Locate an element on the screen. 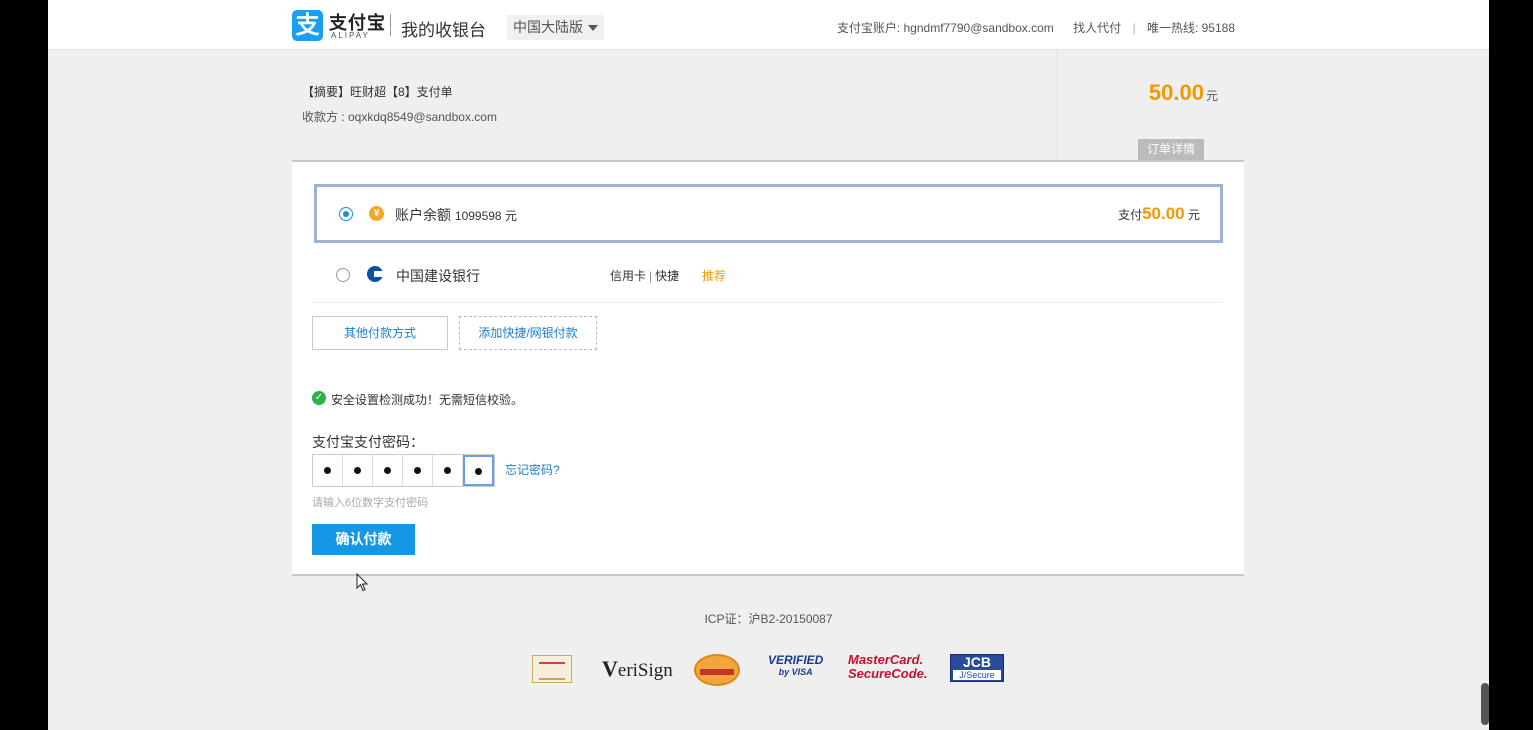  region-label: 中国大陆版 is located at coordinates (548, 27).